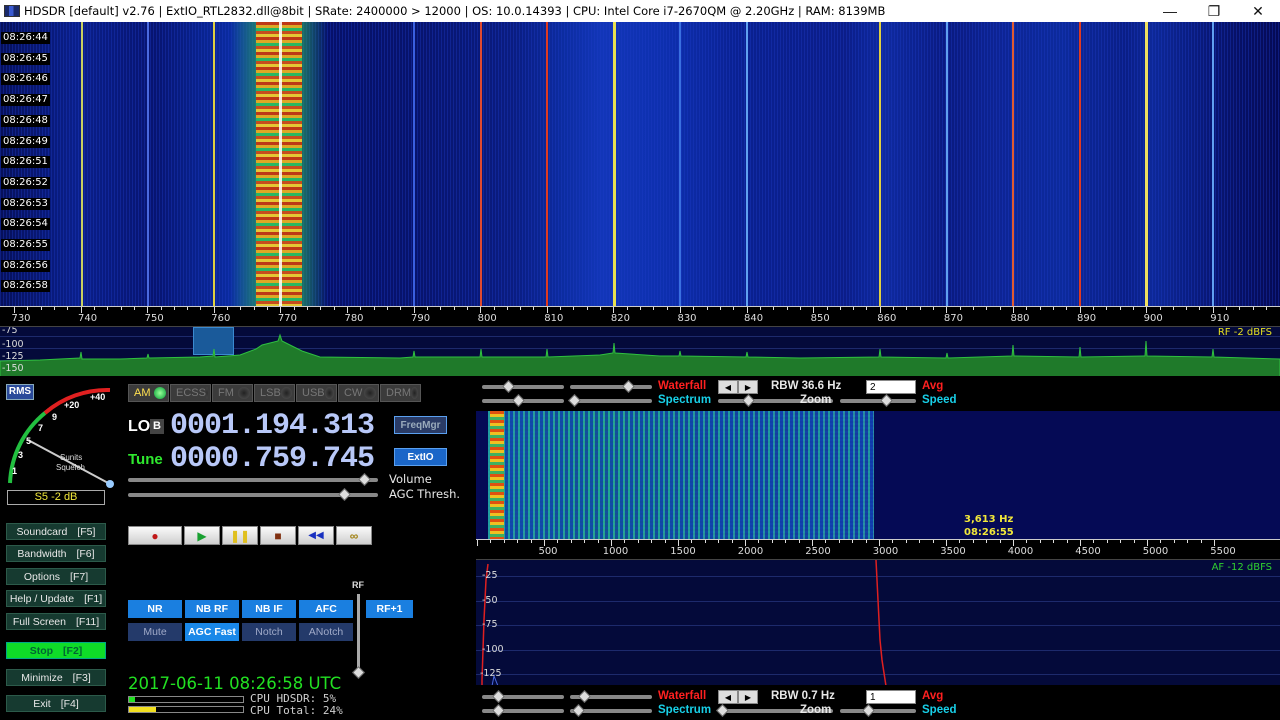 The width and height of the screenshot is (1280, 720). I want to click on mode-cw-button: CW, so click(358, 393).